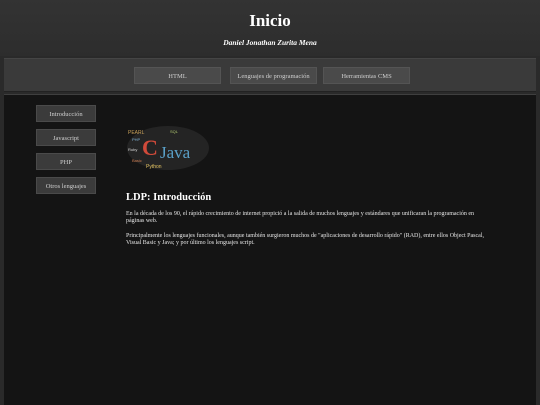  Describe the element at coordinates (175, 152) in the screenshot. I see `image-word-large: Java` at that location.